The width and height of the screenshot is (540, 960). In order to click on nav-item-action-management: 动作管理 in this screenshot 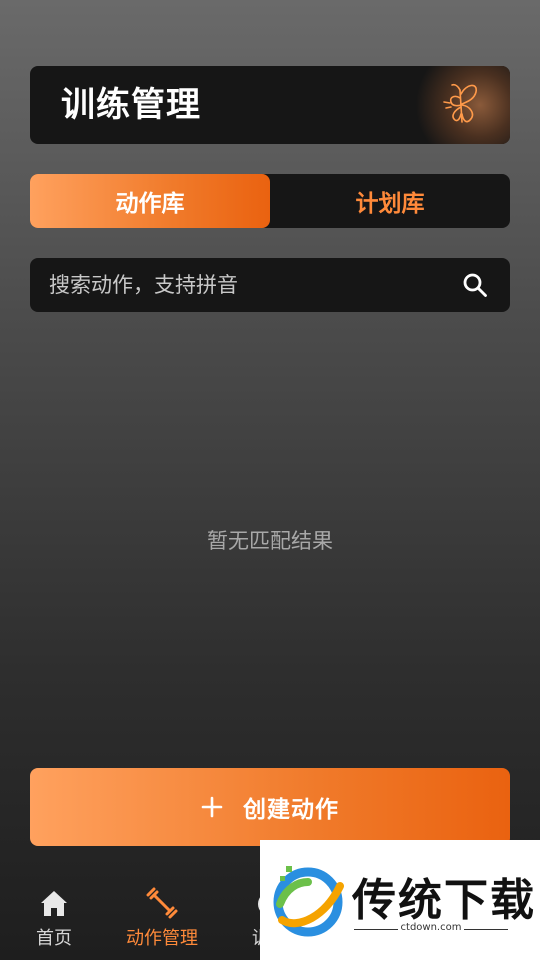, I will do `click(162, 919)`.